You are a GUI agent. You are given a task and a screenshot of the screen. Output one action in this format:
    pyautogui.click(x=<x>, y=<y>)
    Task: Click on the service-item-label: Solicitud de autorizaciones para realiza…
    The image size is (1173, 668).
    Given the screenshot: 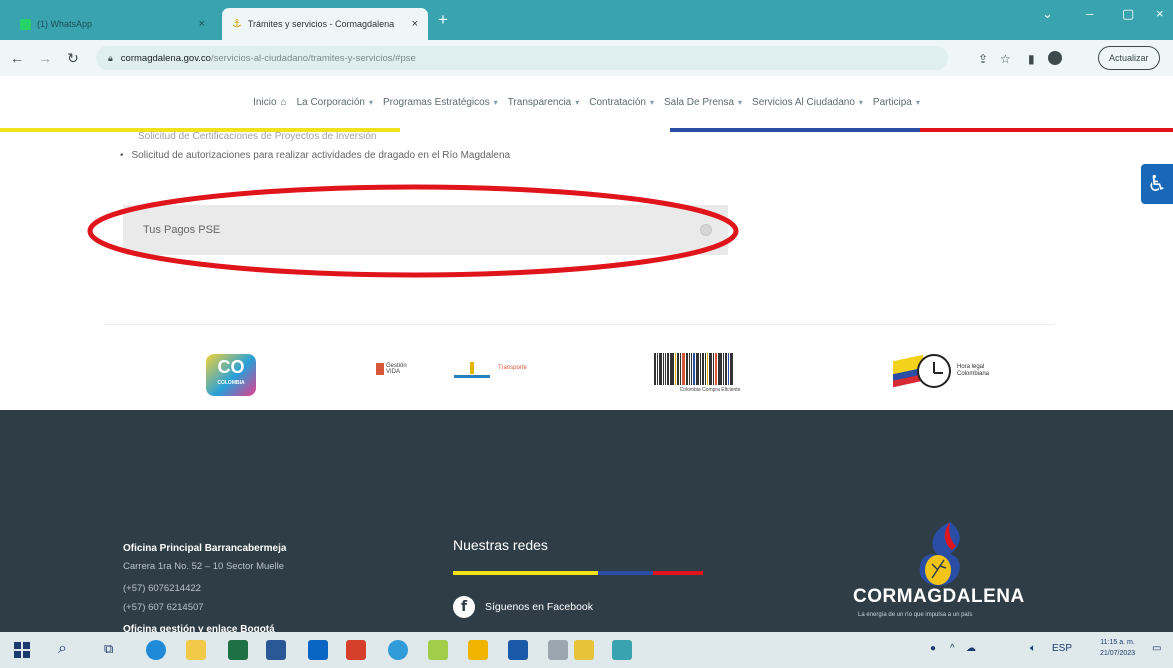 What is the action you would take?
    pyautogui.click(x=321, y=155)
    